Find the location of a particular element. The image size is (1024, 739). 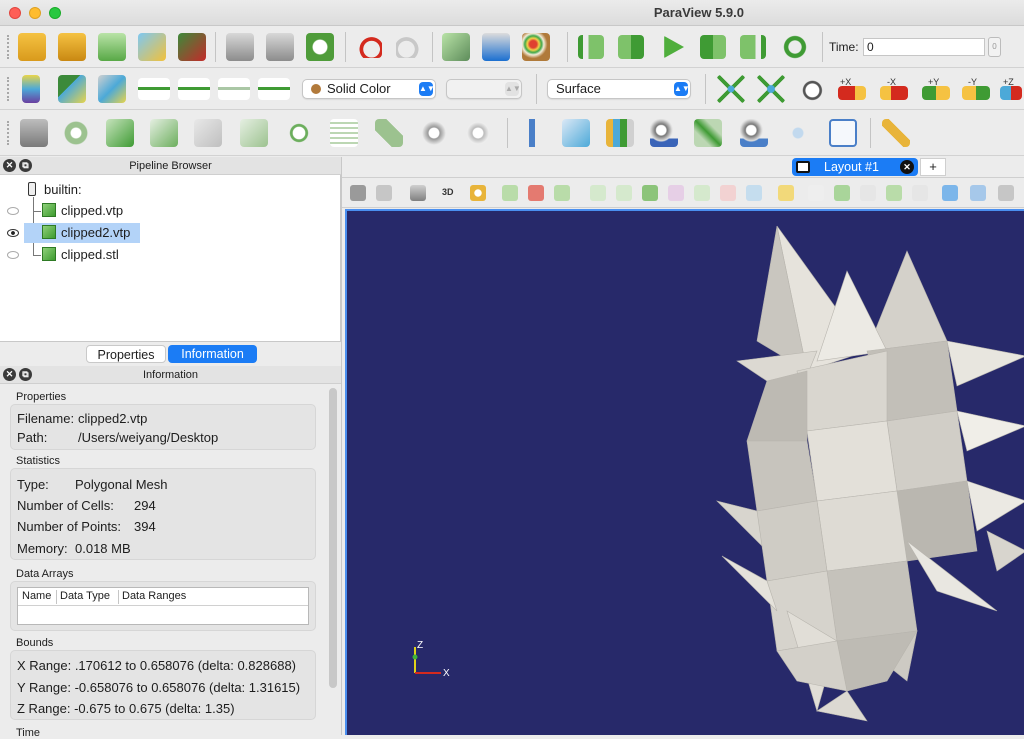

select-polygon-icon is located at coordinates (702, 193).